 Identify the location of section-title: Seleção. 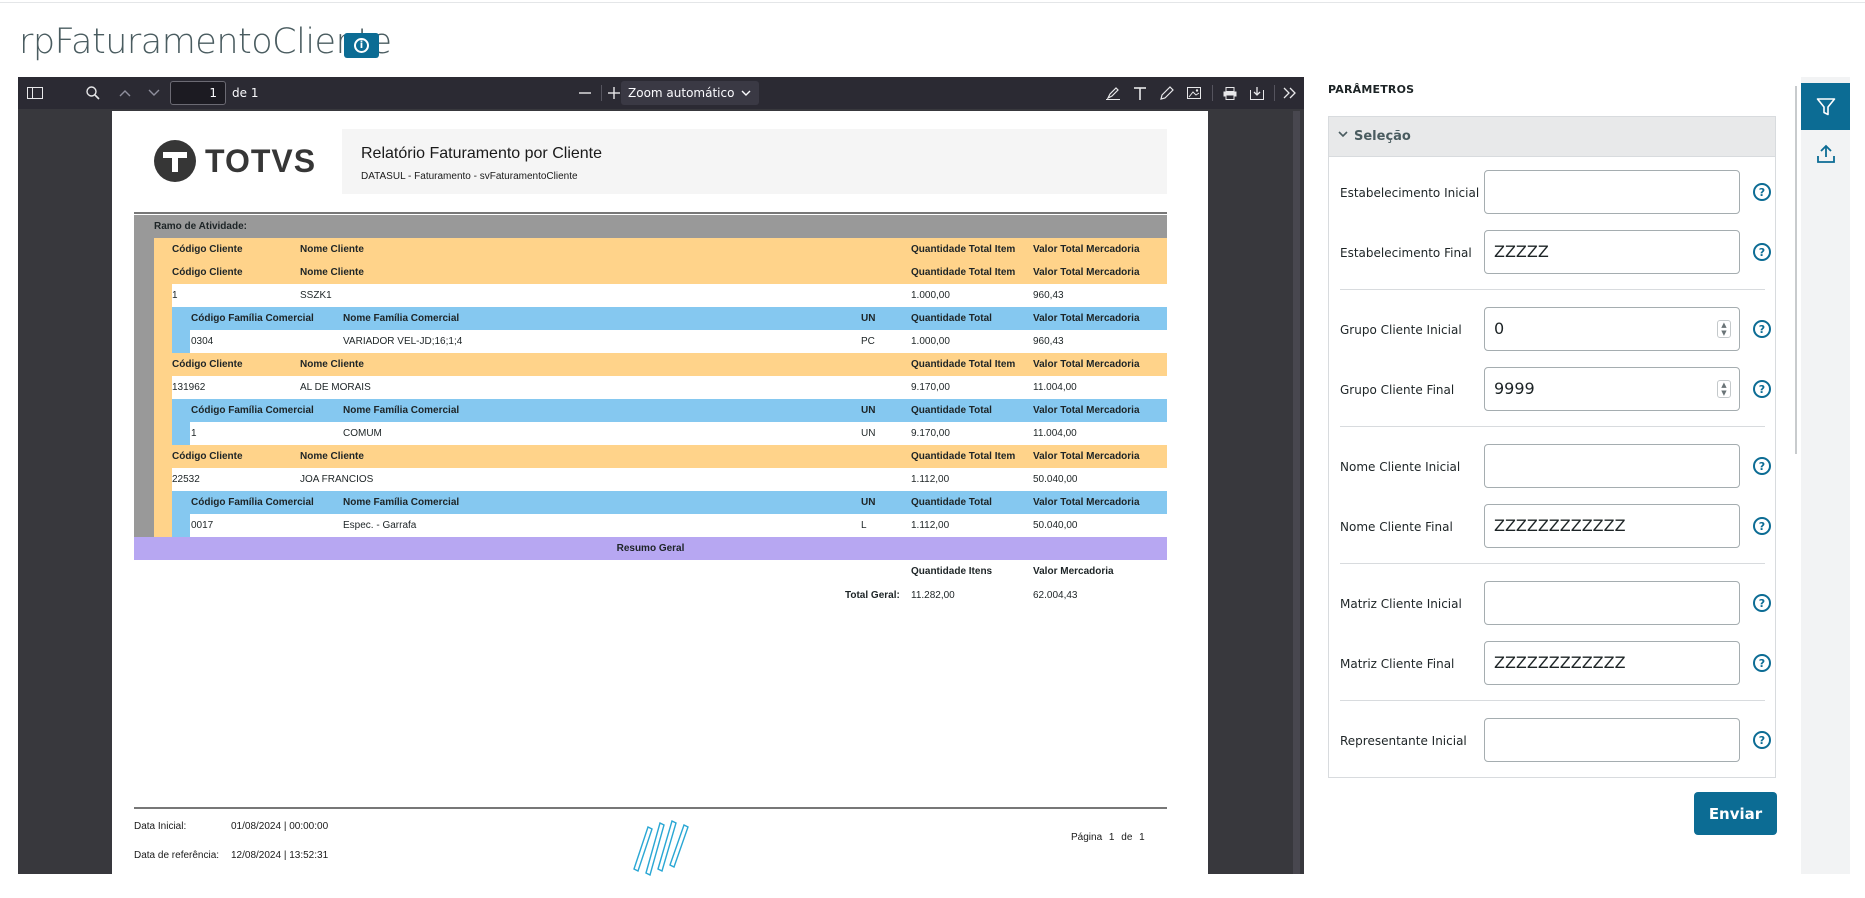
(1382, 136).